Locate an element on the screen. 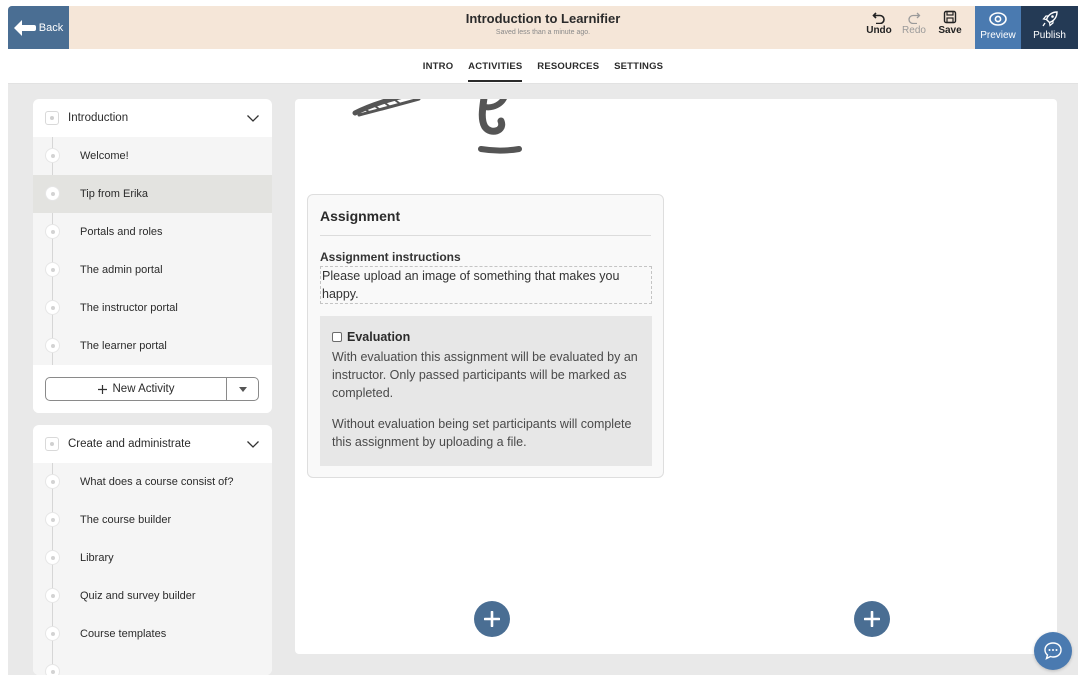 The image size is (1078, 675). undo-button: Undo is located at coordinates (879, 23).